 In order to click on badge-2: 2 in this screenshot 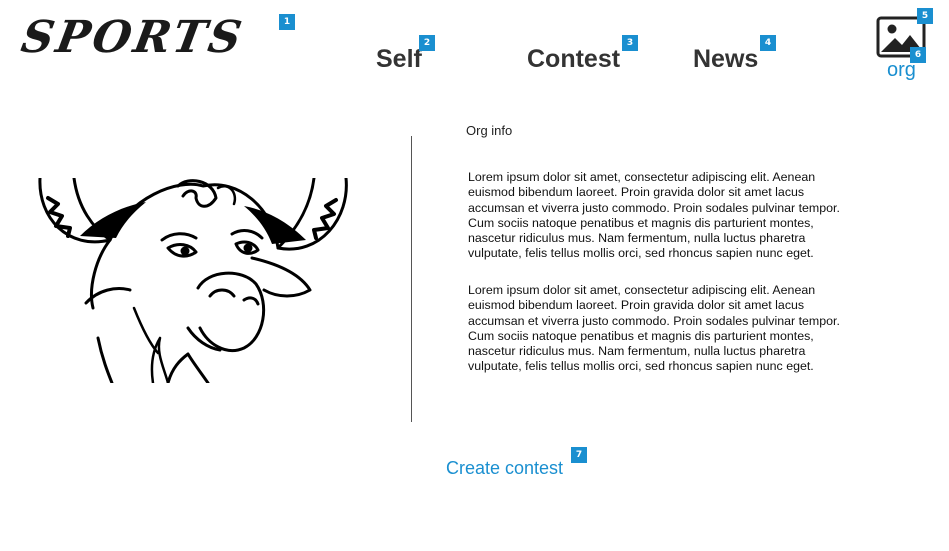, I will do `click(427, 43)`.